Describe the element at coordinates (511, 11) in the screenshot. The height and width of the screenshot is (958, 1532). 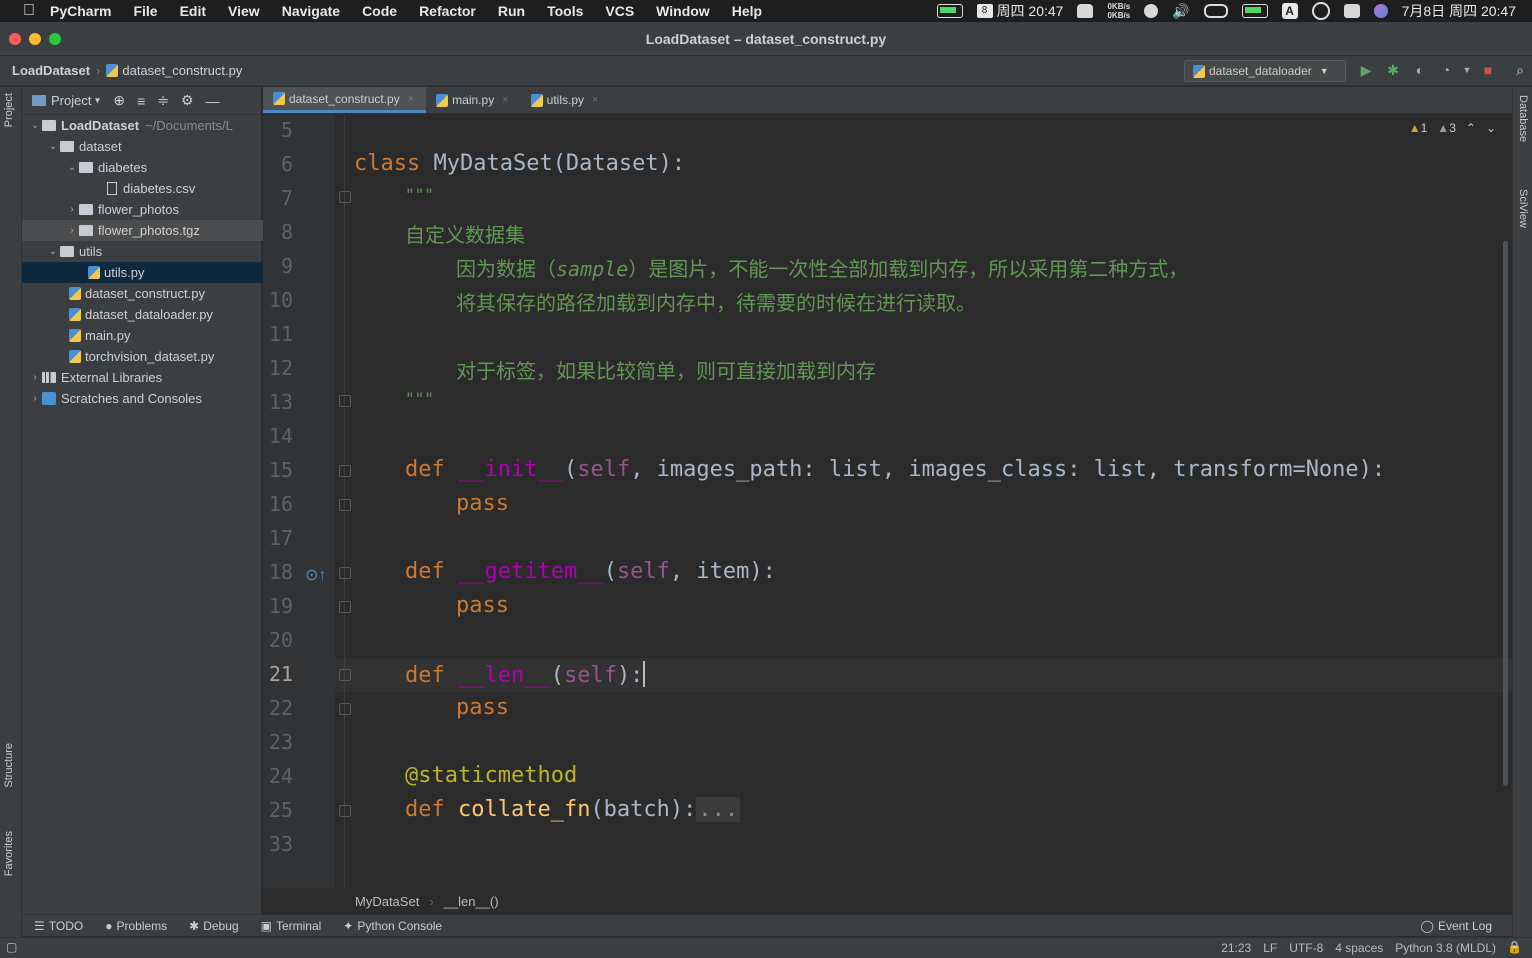
I see `menu-run: Run` at that location.